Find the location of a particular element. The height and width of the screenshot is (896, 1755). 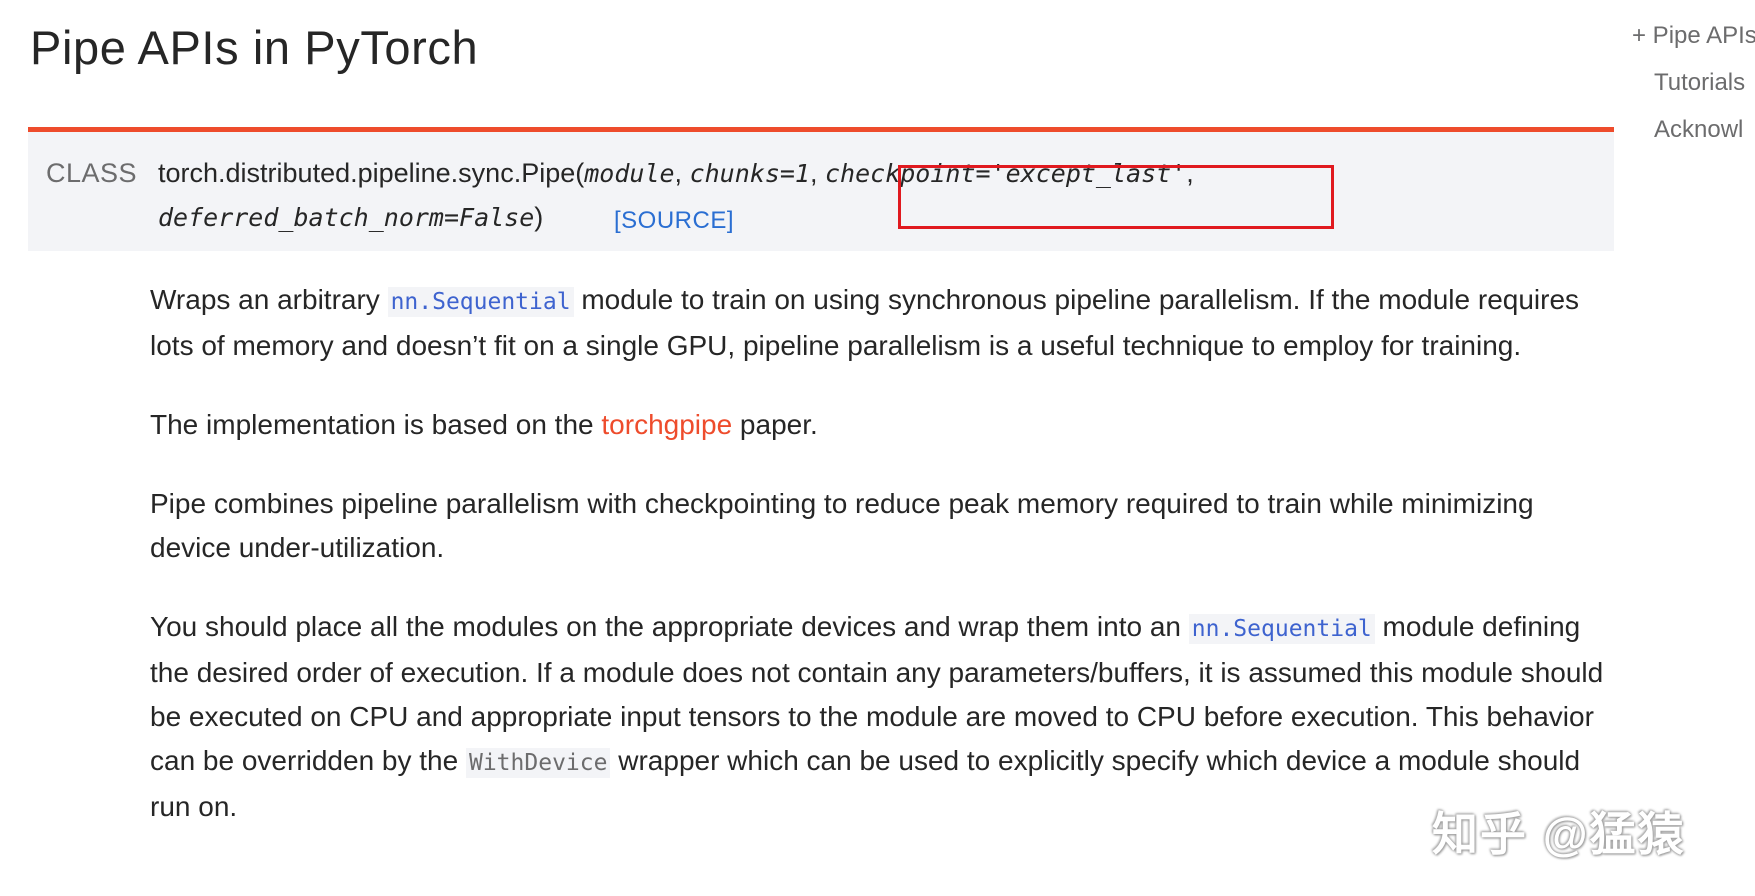

p1-text-before: Wraps an arbitrary is located at coordinates (269, 299).